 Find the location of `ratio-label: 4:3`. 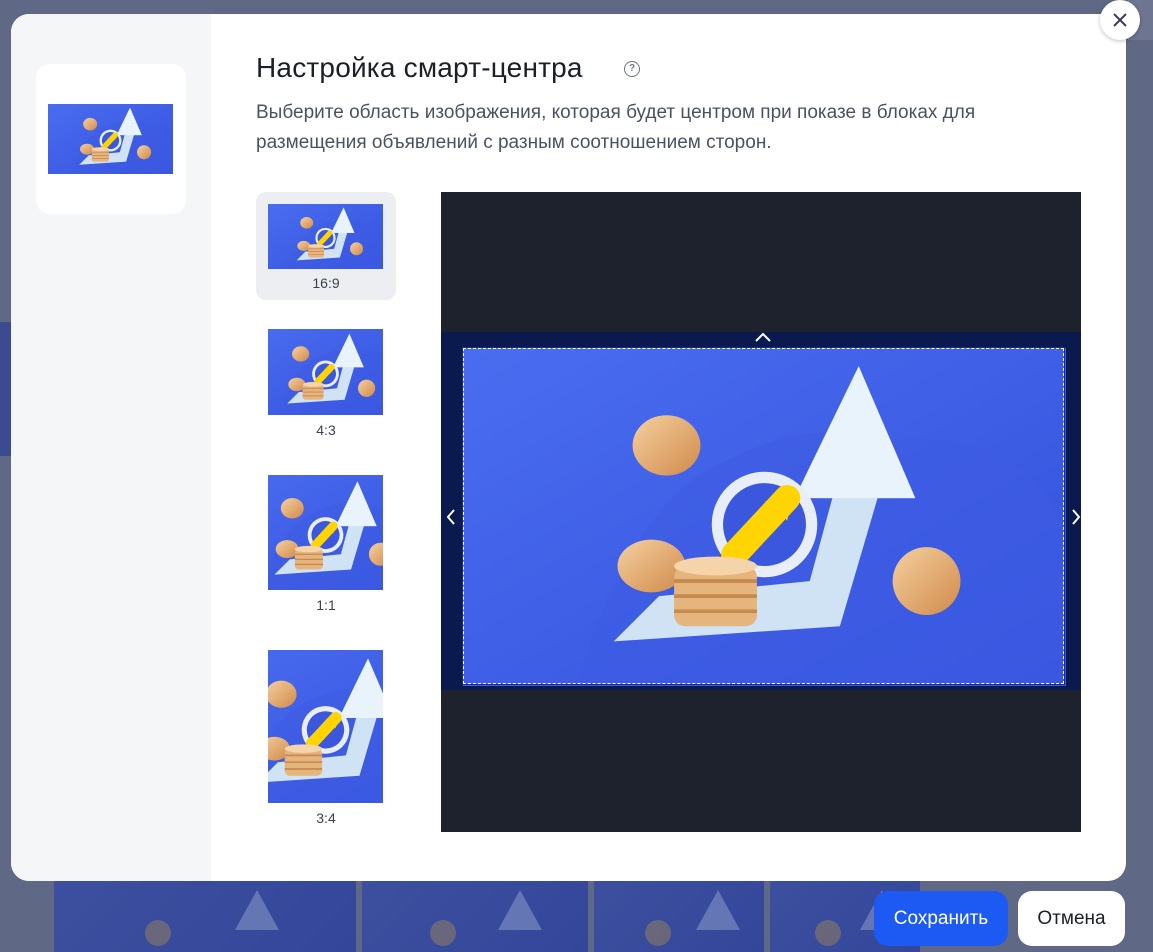

ratio-label: 4:3 is located at coordinates (326, 430).